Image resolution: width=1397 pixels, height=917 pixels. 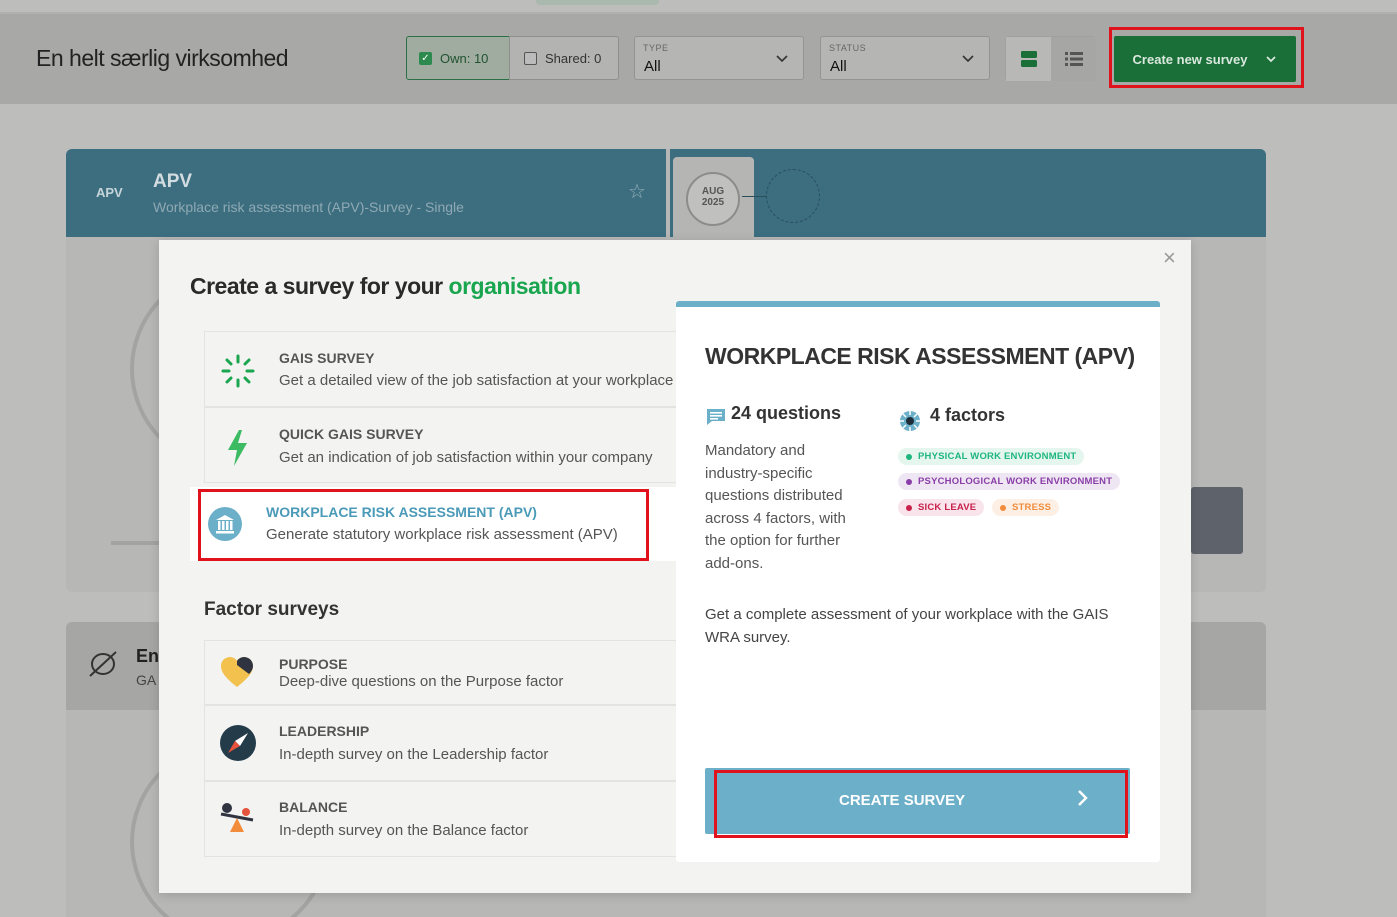 I want to click on factor-tag: PHYSICAL WORK ENVIRONMENT, so click(x=991, y=456).